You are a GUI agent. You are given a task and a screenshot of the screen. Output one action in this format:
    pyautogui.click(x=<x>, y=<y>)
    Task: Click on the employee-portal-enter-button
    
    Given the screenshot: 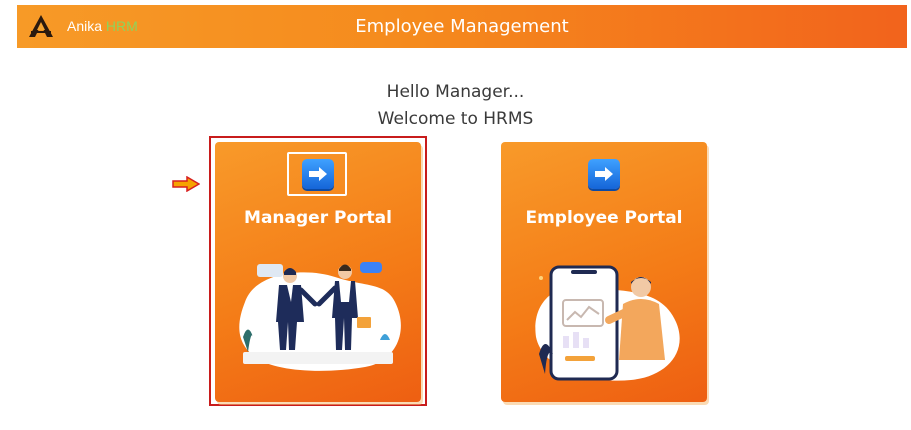 What is the action you would take?
    pyautogui.click(x=604, y=174)
    